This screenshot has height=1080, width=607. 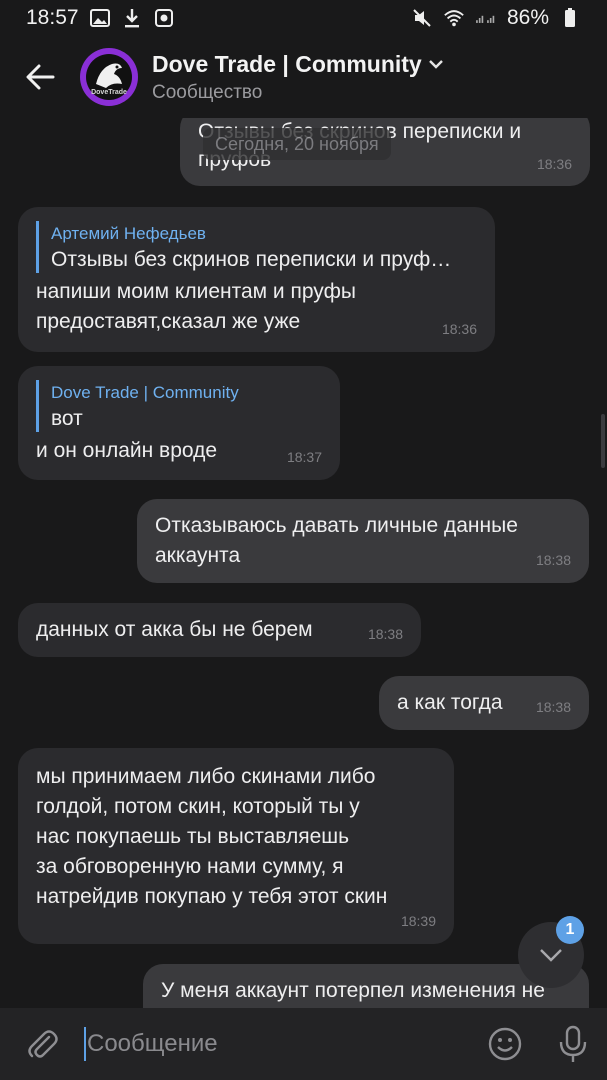 I want to click on message-time: 18:39, so click(x=418, y=921).